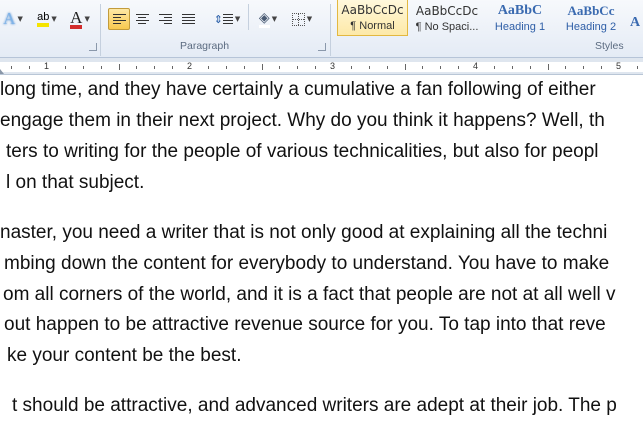 This screenshot has height=428, width=643. Describe the element at coordinates (9, 18) in the screenshot. I see `text-effects-icon: A` at that location.